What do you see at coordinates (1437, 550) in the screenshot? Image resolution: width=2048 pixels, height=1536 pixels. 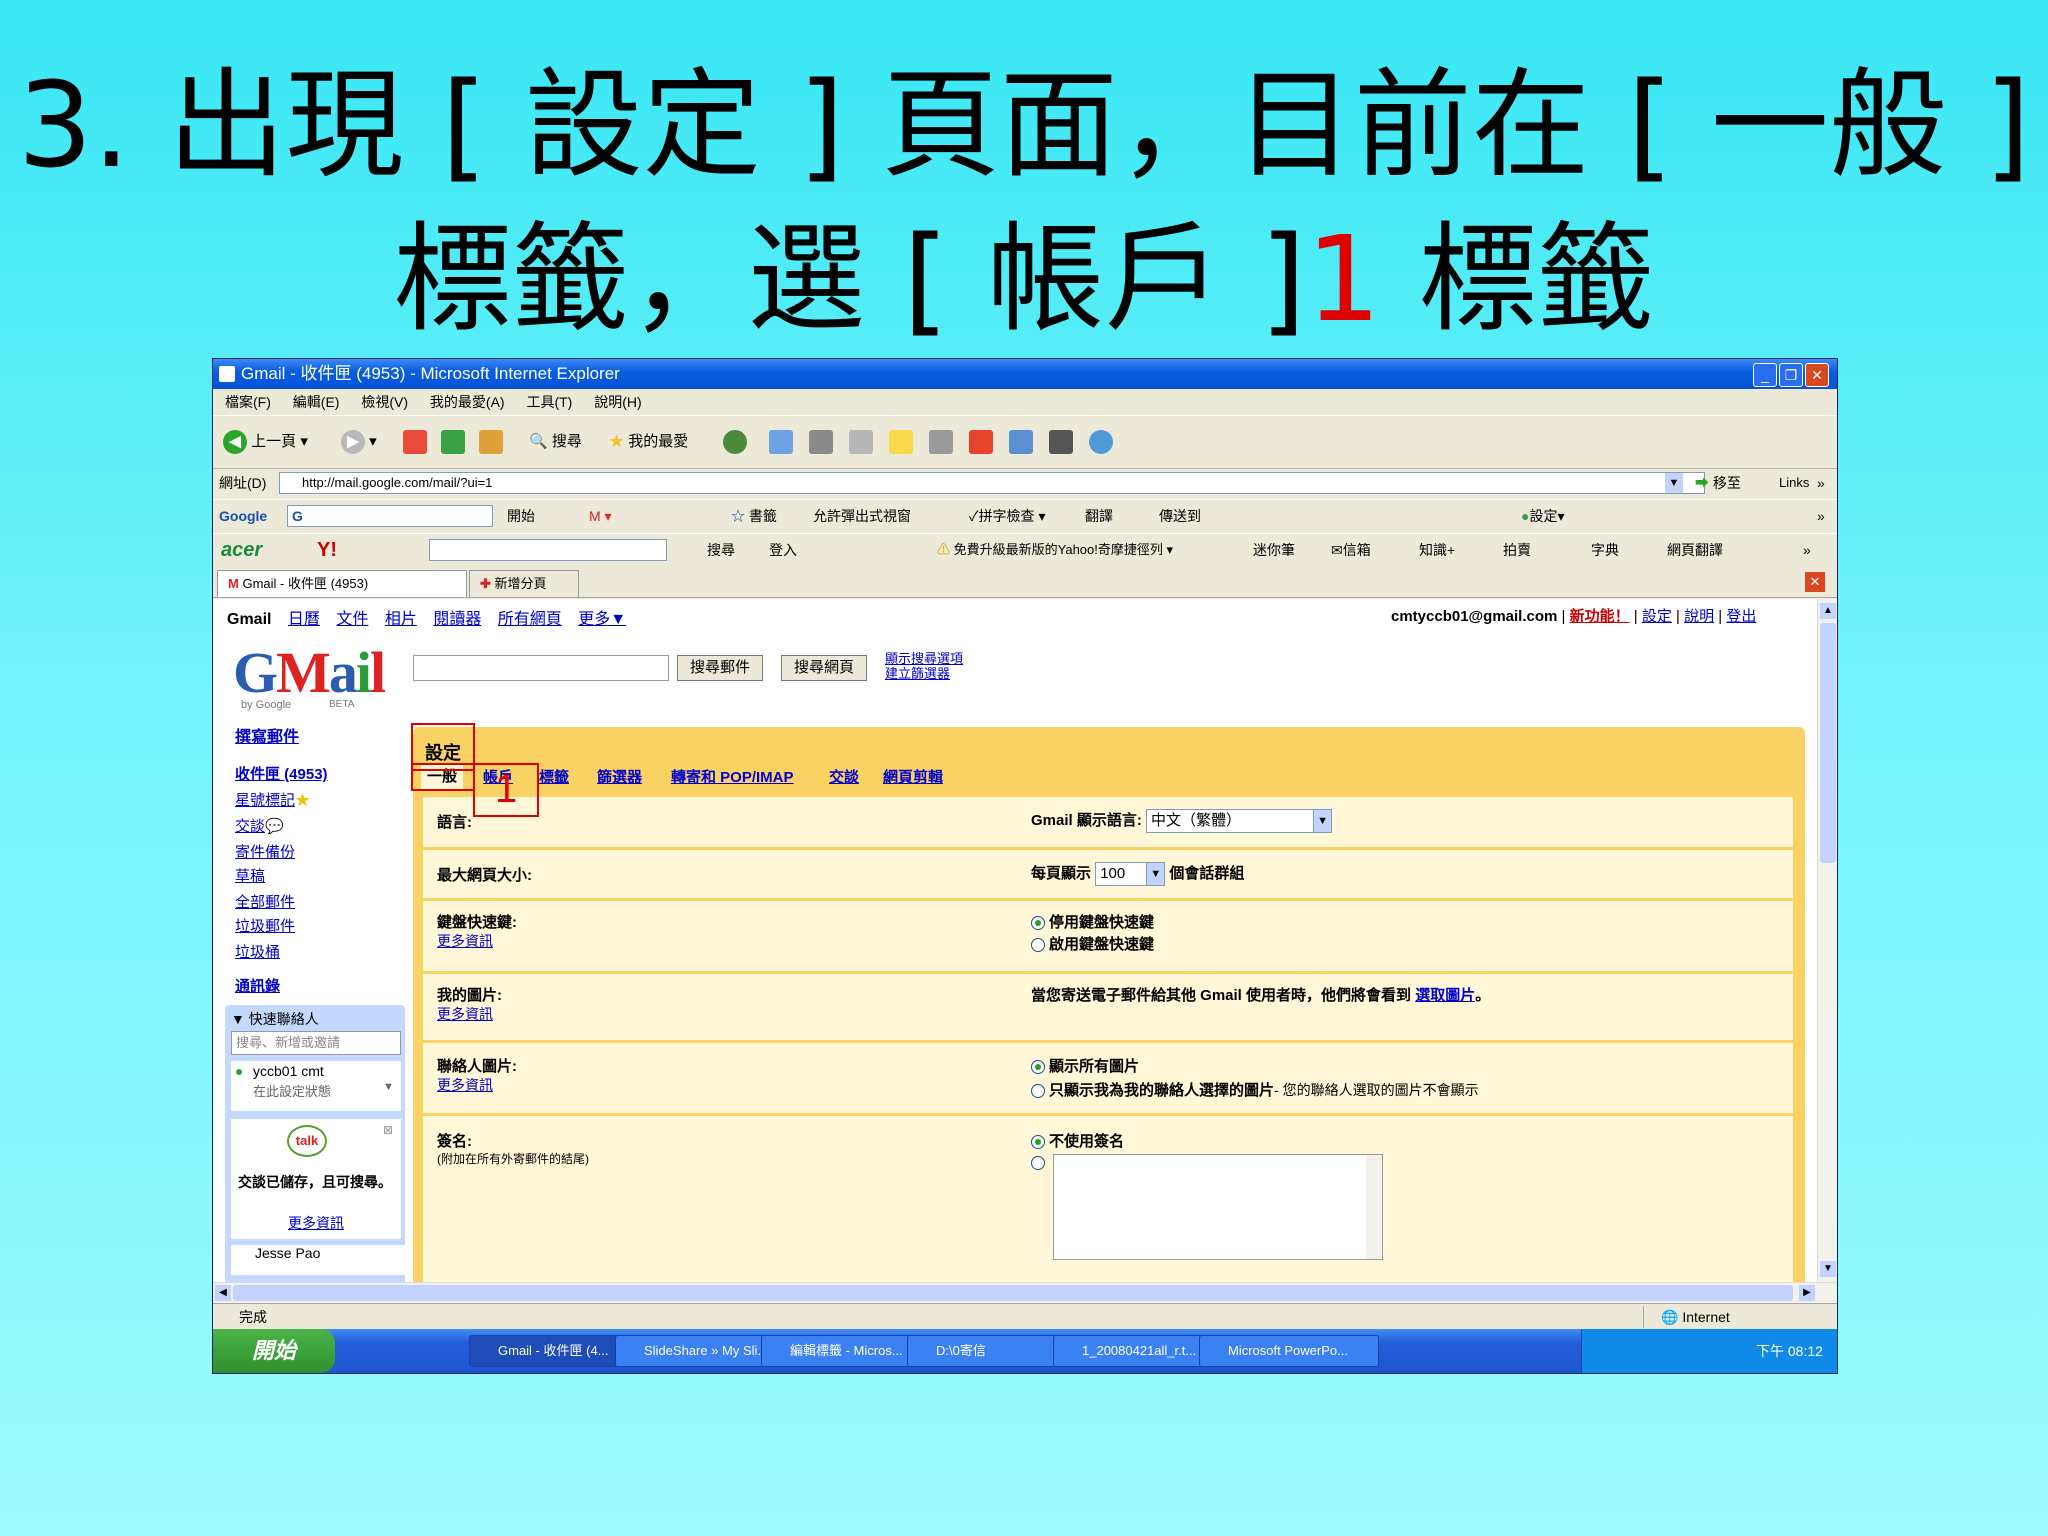 I see `yahoo-knowledge-button: 知識+` at bounding box center [1437, 550].